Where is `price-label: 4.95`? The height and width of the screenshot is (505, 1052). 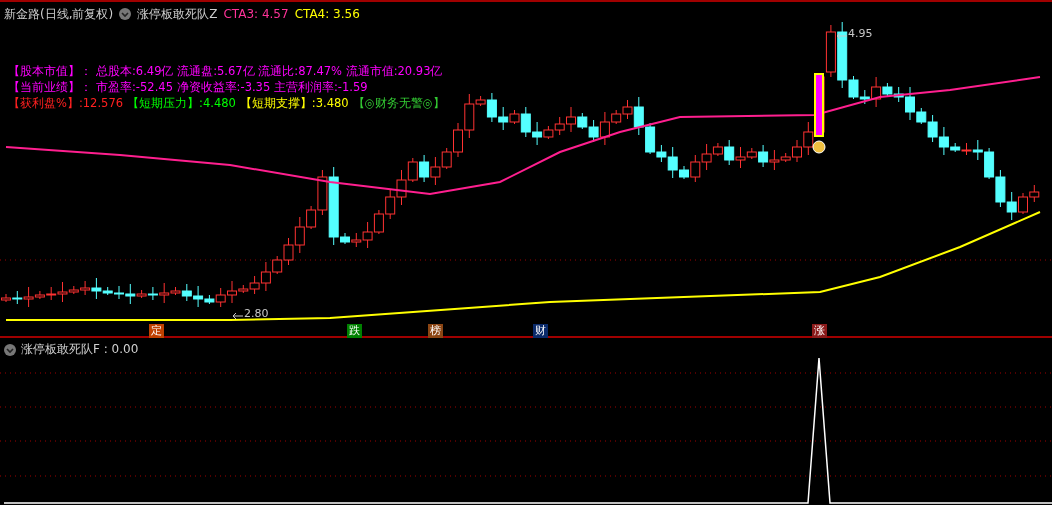
price-label: 4.95 is located at coordinates (860, 33).